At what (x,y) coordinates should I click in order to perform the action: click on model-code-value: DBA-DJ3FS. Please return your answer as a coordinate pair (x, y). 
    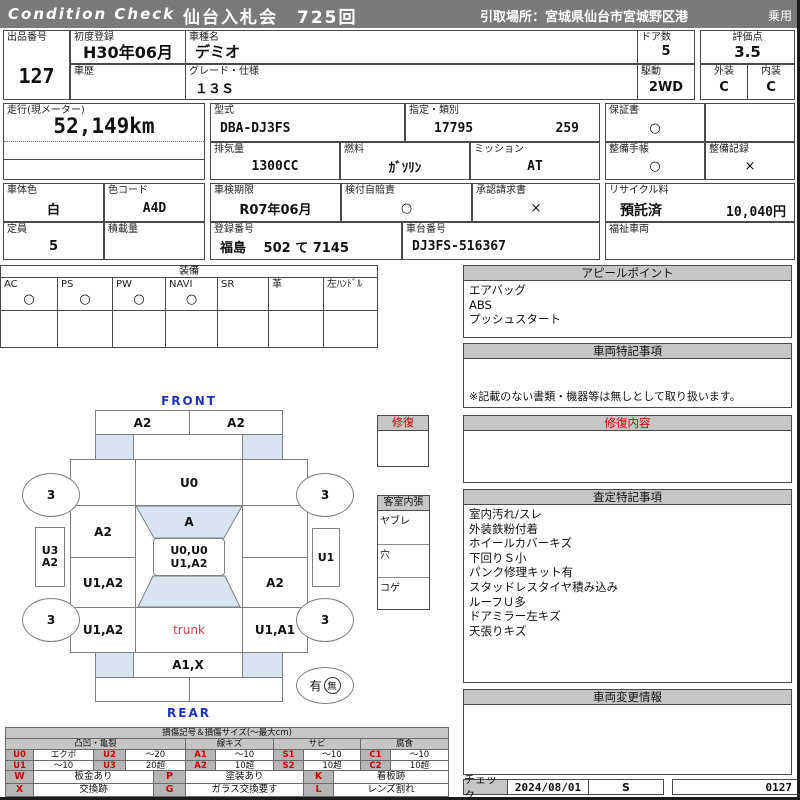
    Looking at the image, I should click on (255, 128).